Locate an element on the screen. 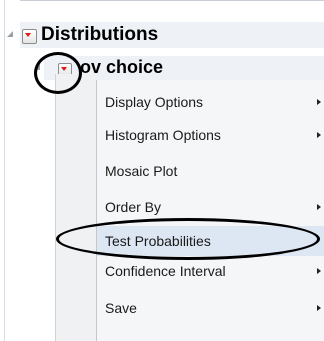 The image size is (324, 341). menu-item-label: Mosaic Plot is located at coordinates (141, 171).